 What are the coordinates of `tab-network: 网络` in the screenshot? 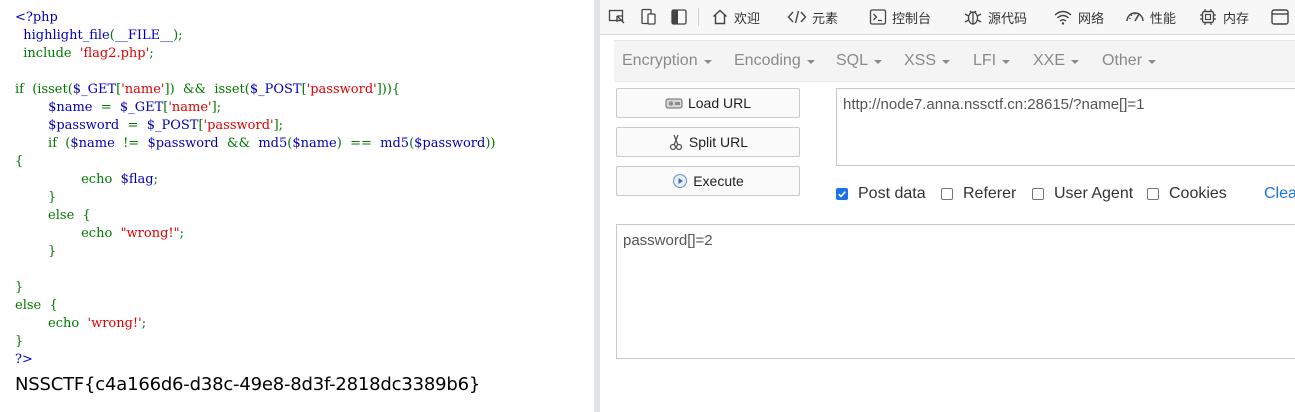 It's located at (1078, 17).